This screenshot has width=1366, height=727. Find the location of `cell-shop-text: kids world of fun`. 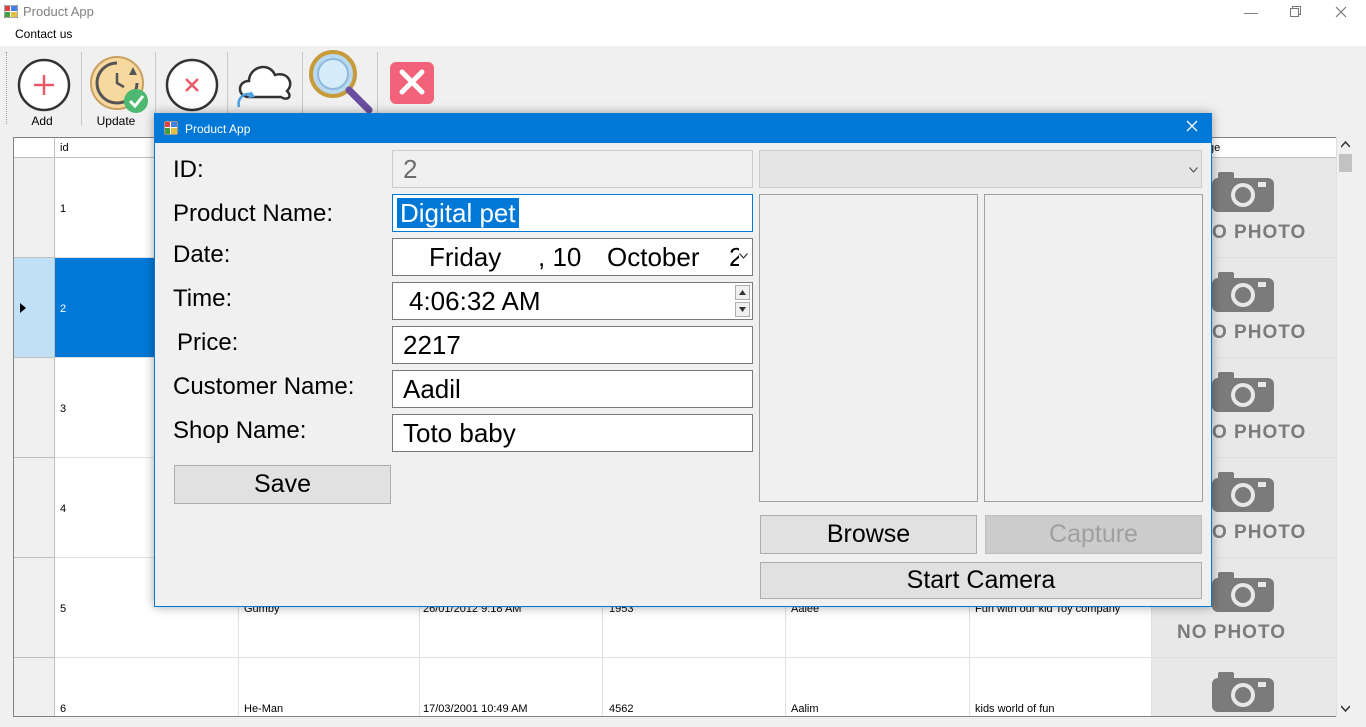

cell-shop-text: kids world of fun is located at coordinates (1015, 709).